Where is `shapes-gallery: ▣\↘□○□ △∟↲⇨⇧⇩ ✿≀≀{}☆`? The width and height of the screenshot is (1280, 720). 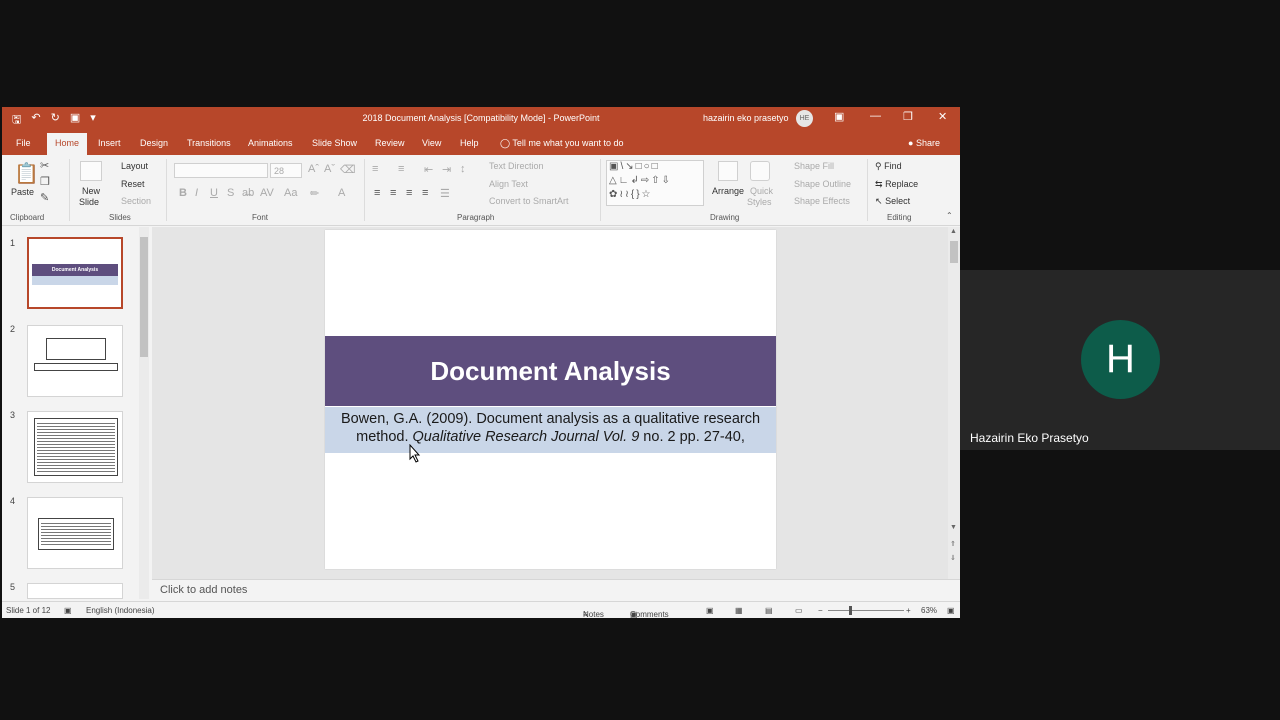 shapes-gallery: ▣\↘□○□ △∟↲⇨⇧⇩ ✿≀≀{}☆ is located at coordinates (655, 183).